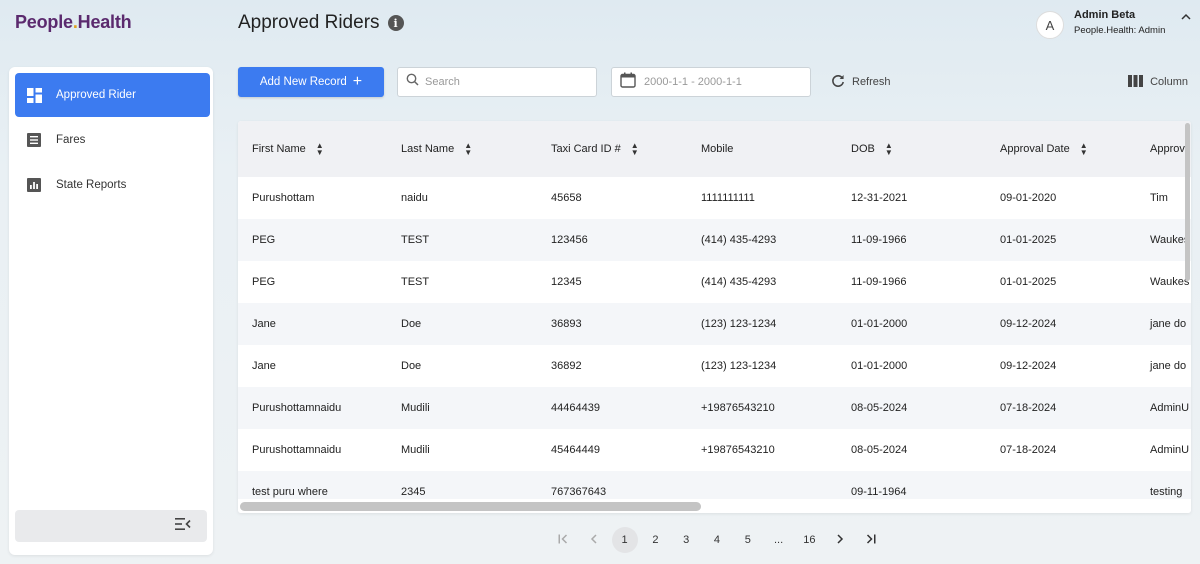 The width and height of the screenshot is (1200, 564). Describe the element at coordinates (566, 282) in the screenshot. I see `table-cell: 12345` at that location.